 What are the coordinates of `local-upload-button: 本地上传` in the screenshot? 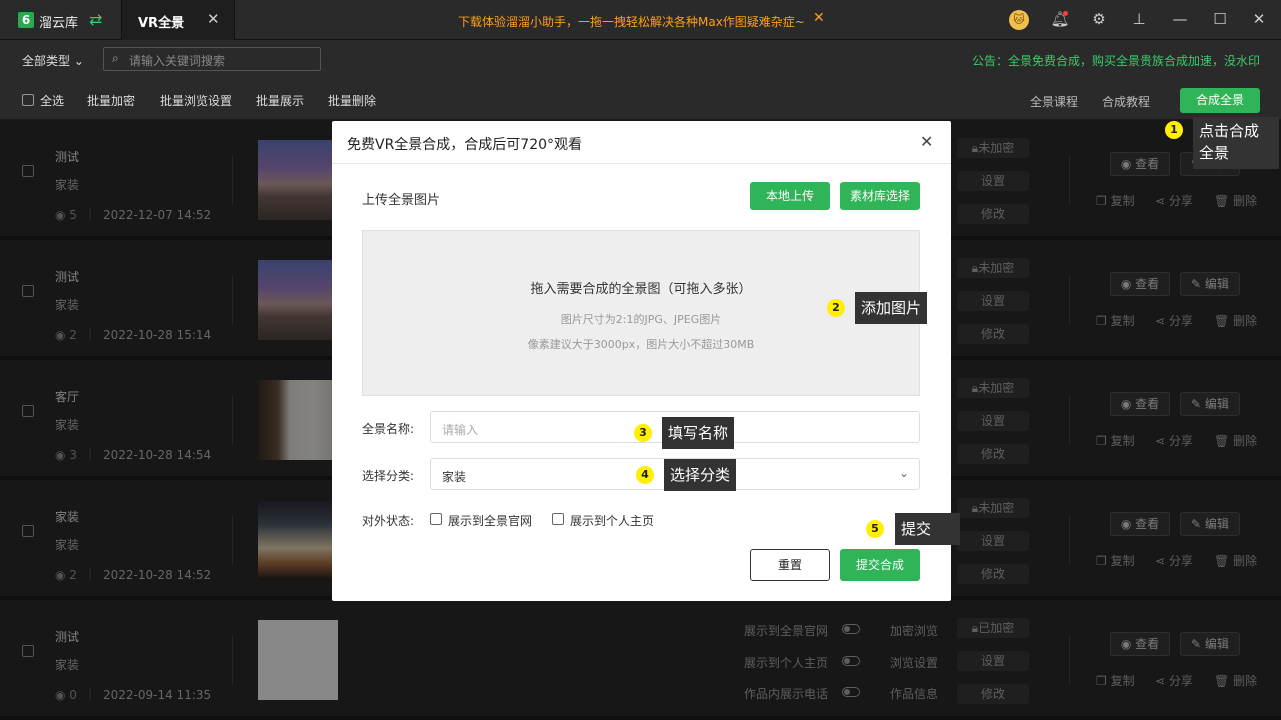 It's located at (790, 196).